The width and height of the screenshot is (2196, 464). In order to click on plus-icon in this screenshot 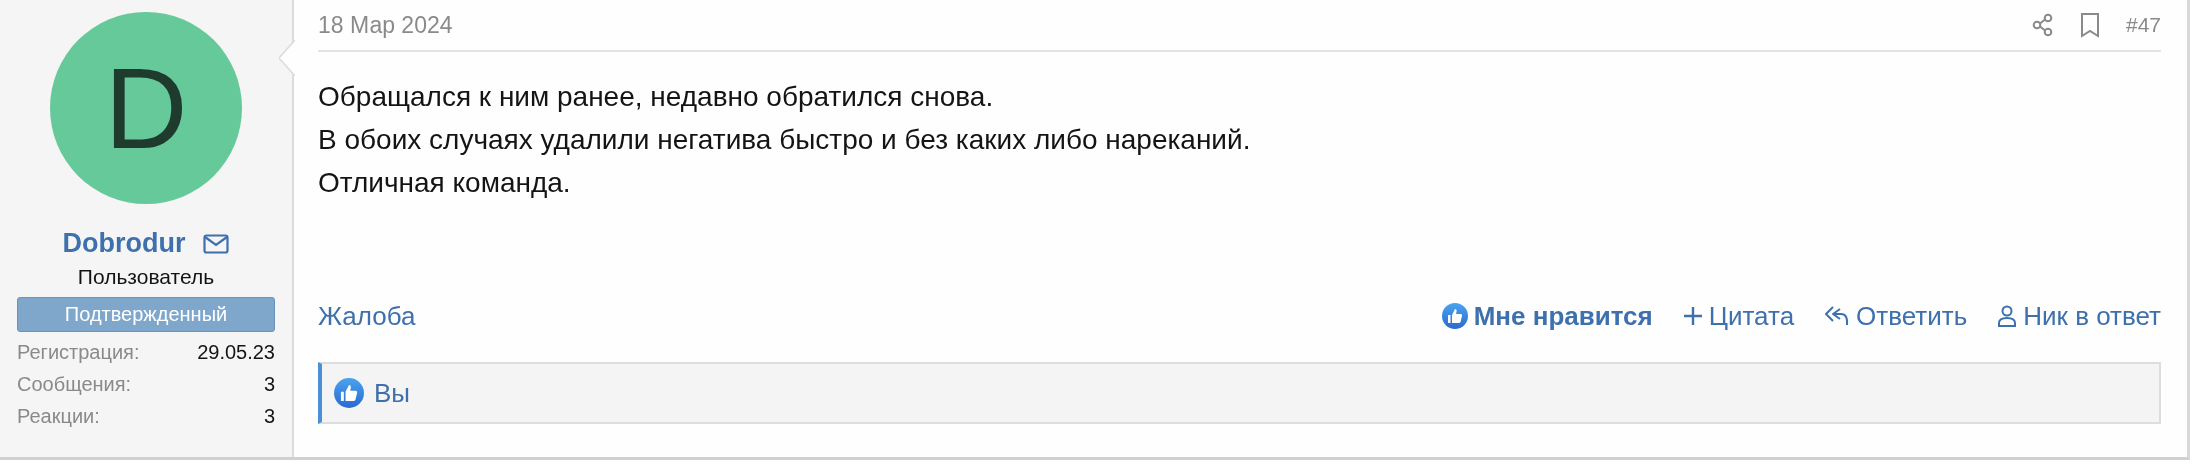, I will do `click(1692, 316)`.